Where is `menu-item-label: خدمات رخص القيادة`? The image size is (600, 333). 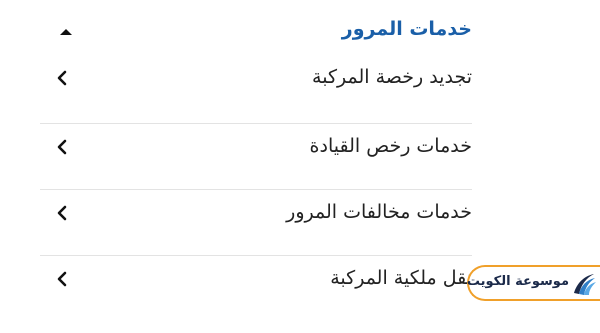 menu-item-label: خدمات رخص القيادة is located at coordinates (390, 146).